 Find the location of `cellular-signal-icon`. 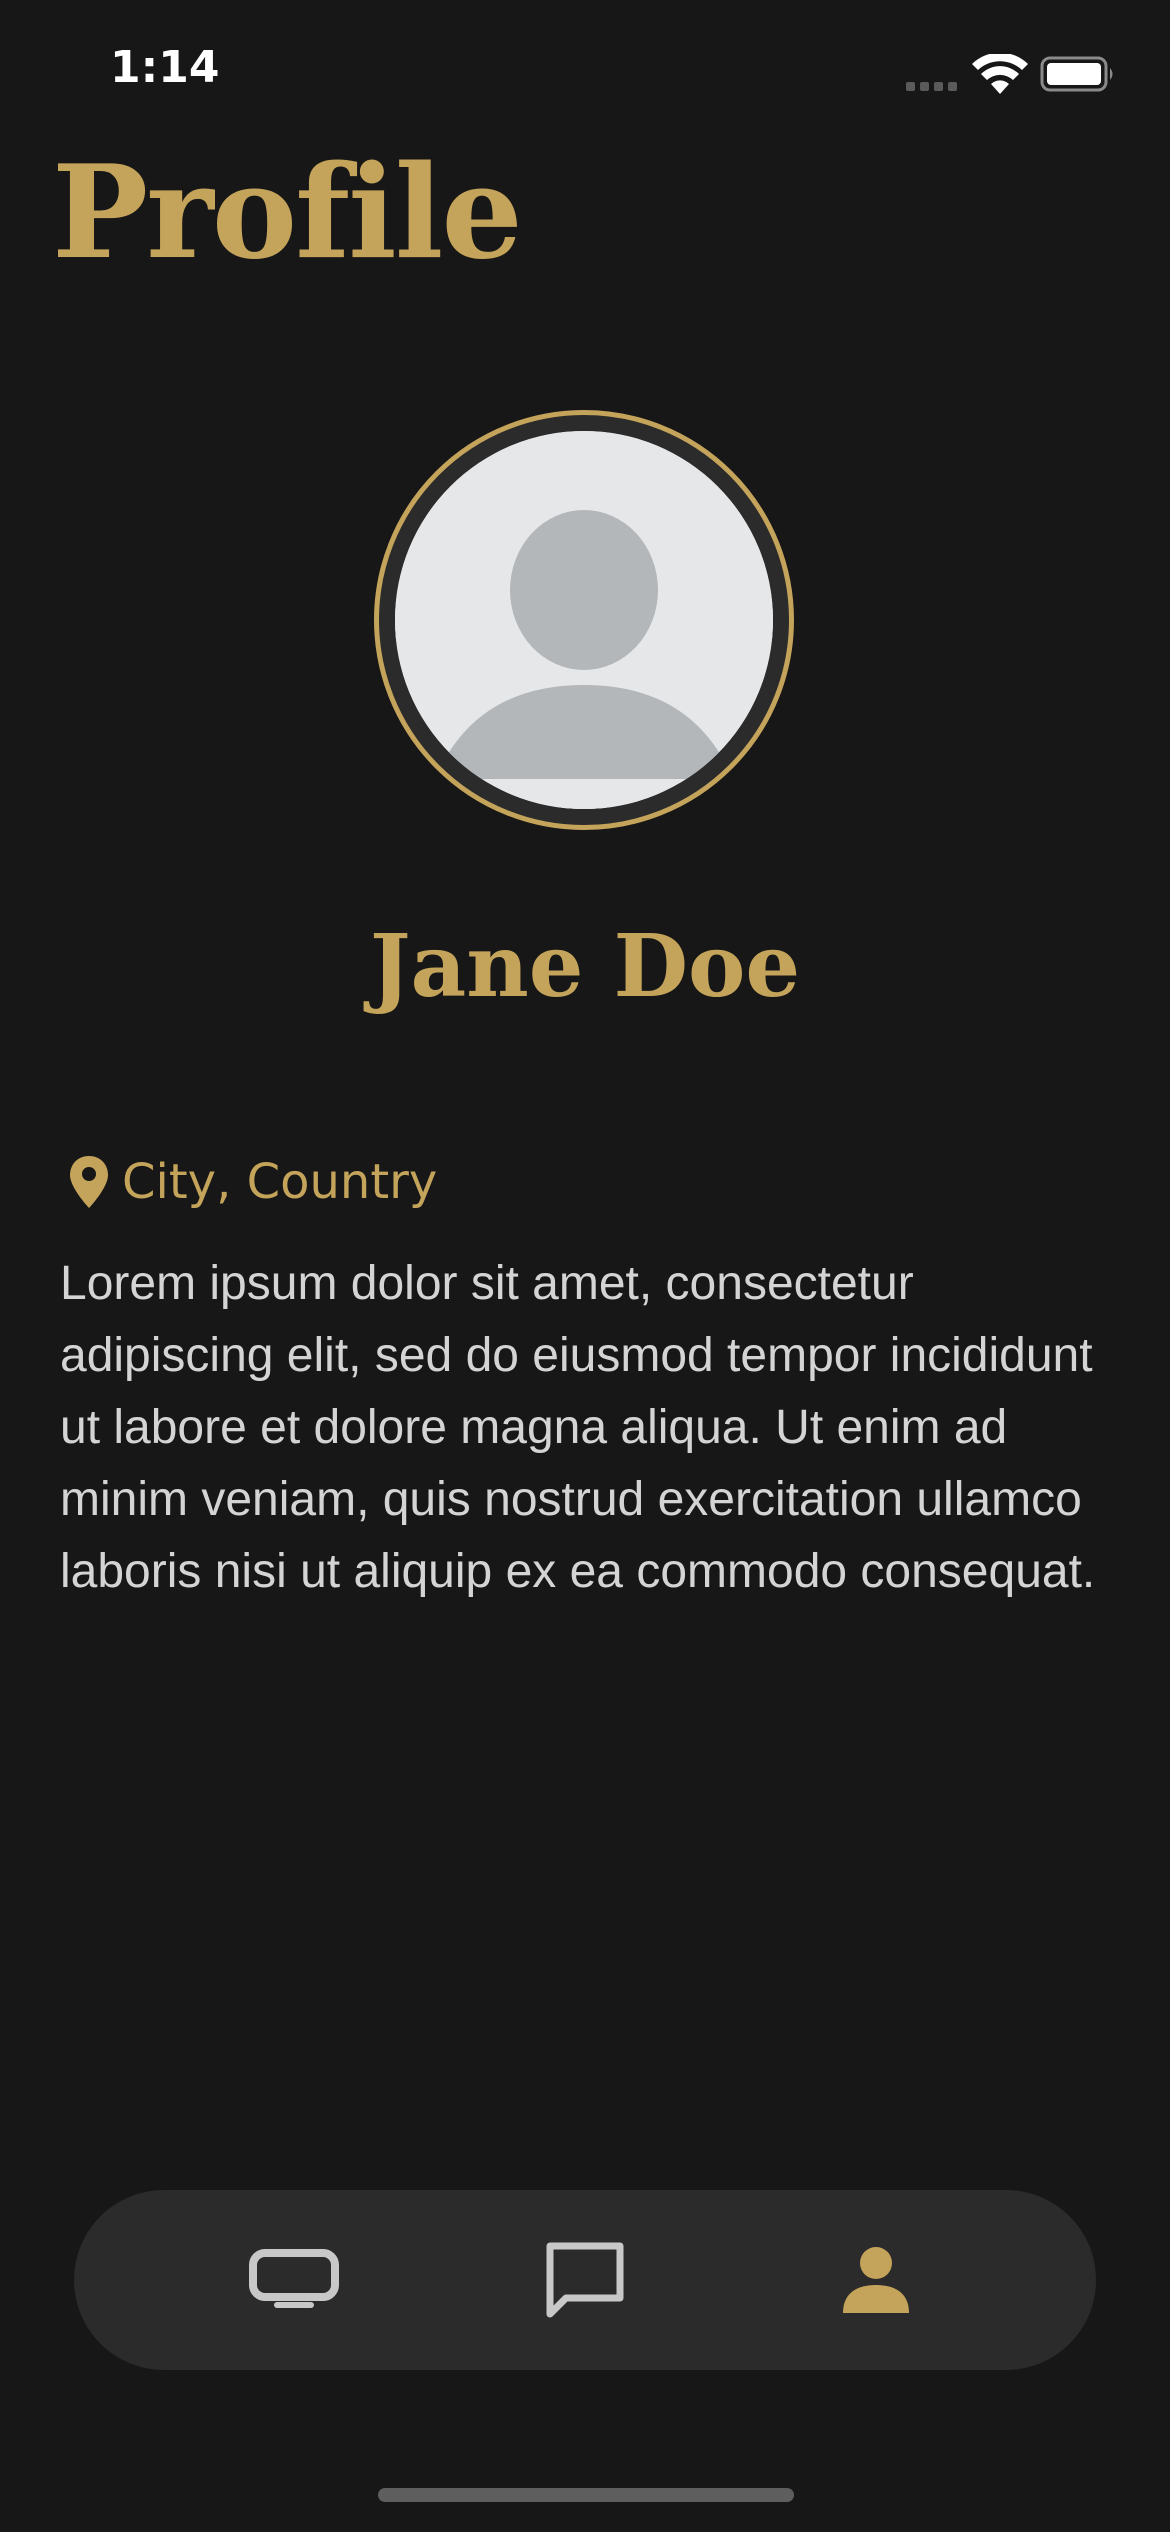

cellular-signal-icon is located at coordinates (933, 87).